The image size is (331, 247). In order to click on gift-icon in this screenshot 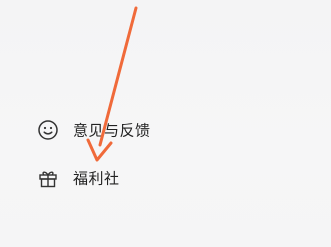, I will do `click(48, 178)`.